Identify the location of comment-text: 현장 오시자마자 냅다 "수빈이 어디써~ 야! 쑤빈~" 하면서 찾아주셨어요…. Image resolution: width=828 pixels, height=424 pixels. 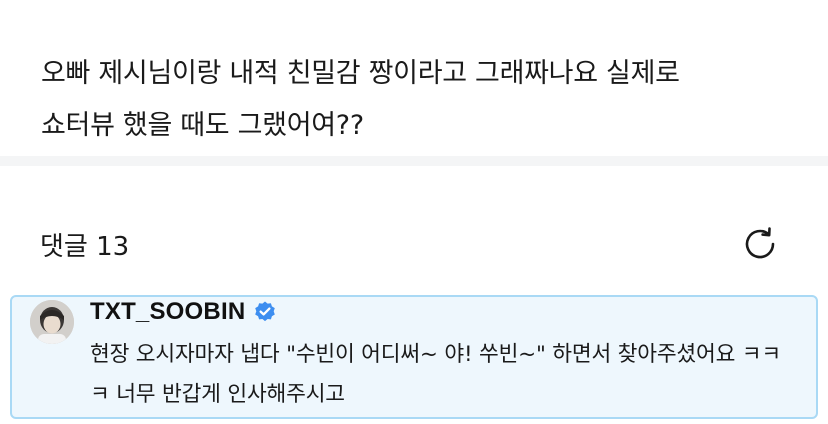
(435, 374).